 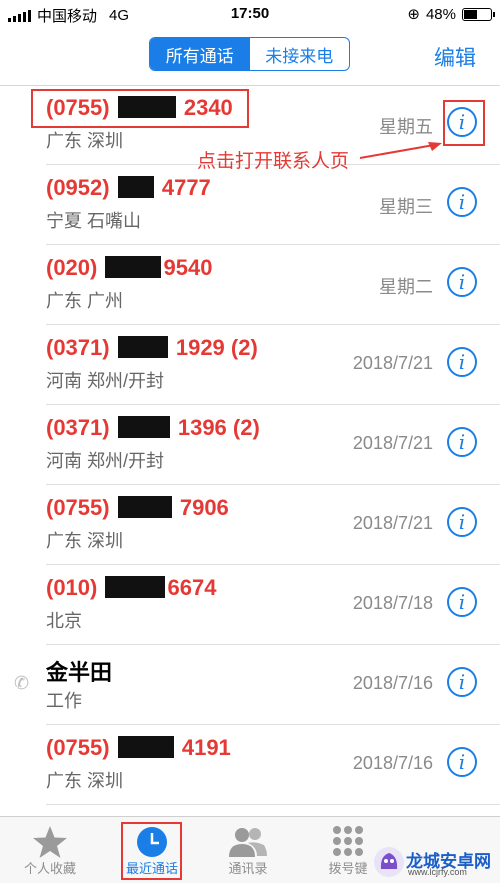 What do you see at coordinates (413, 14) in the screenshot?
I see `rotation-lock-icon: ⊕` at bounding box center [413, 14].